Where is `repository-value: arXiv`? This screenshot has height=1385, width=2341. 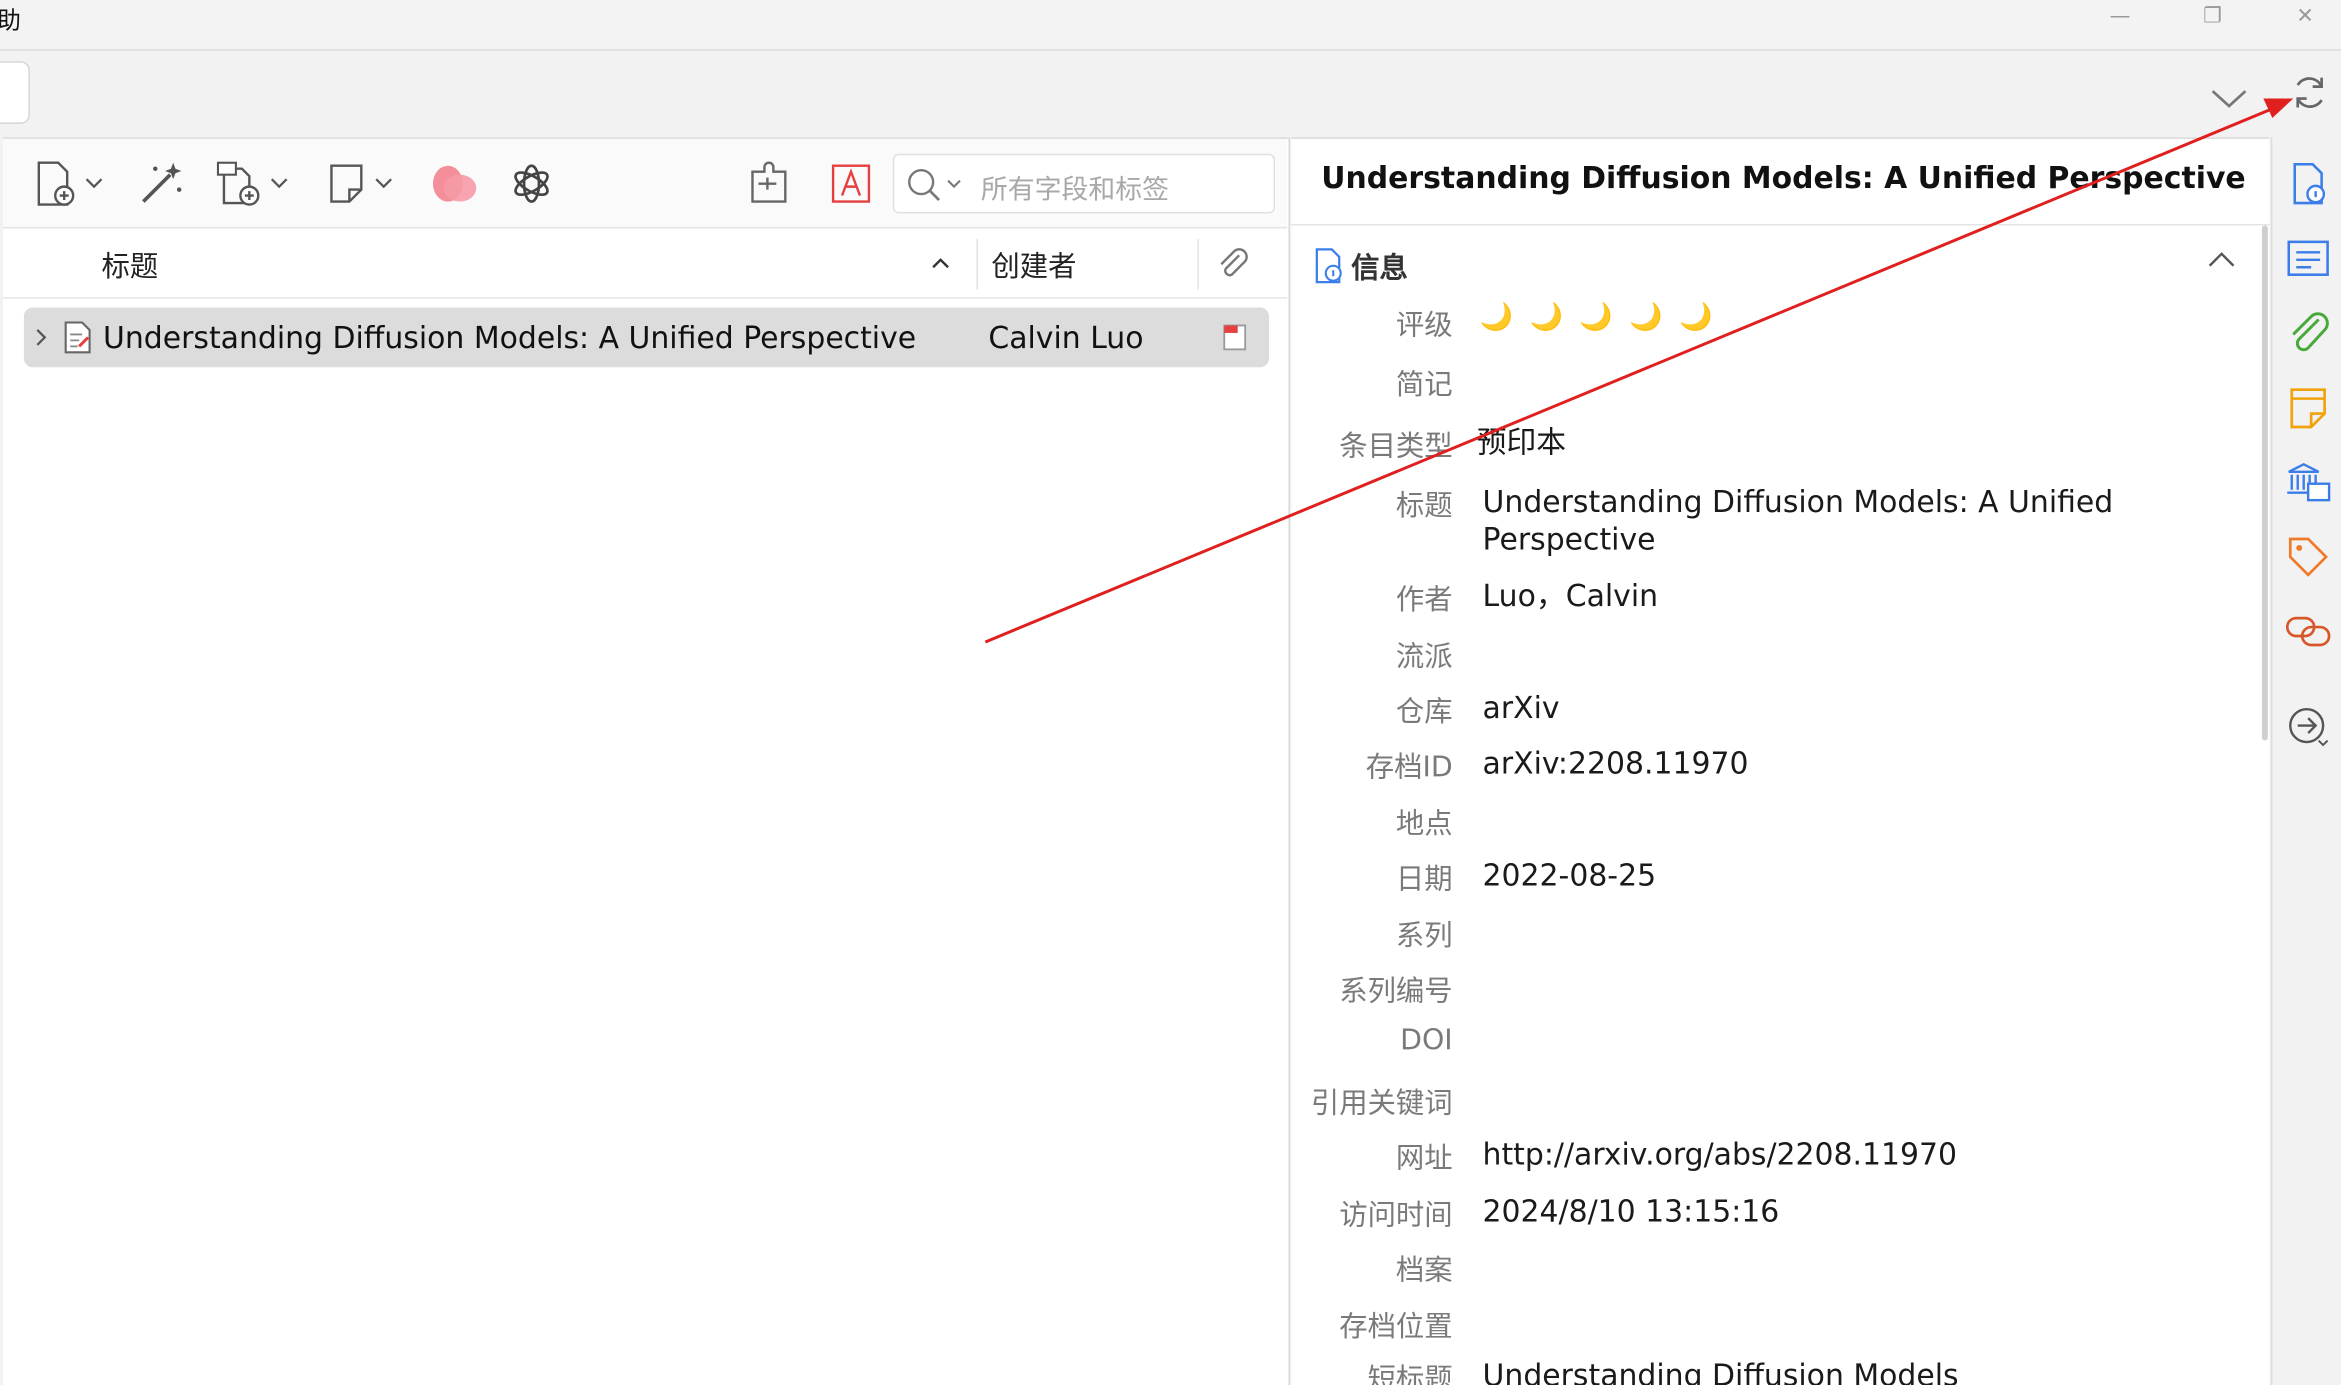
repository-value: arXiv is located at coordinates (1811, 708).